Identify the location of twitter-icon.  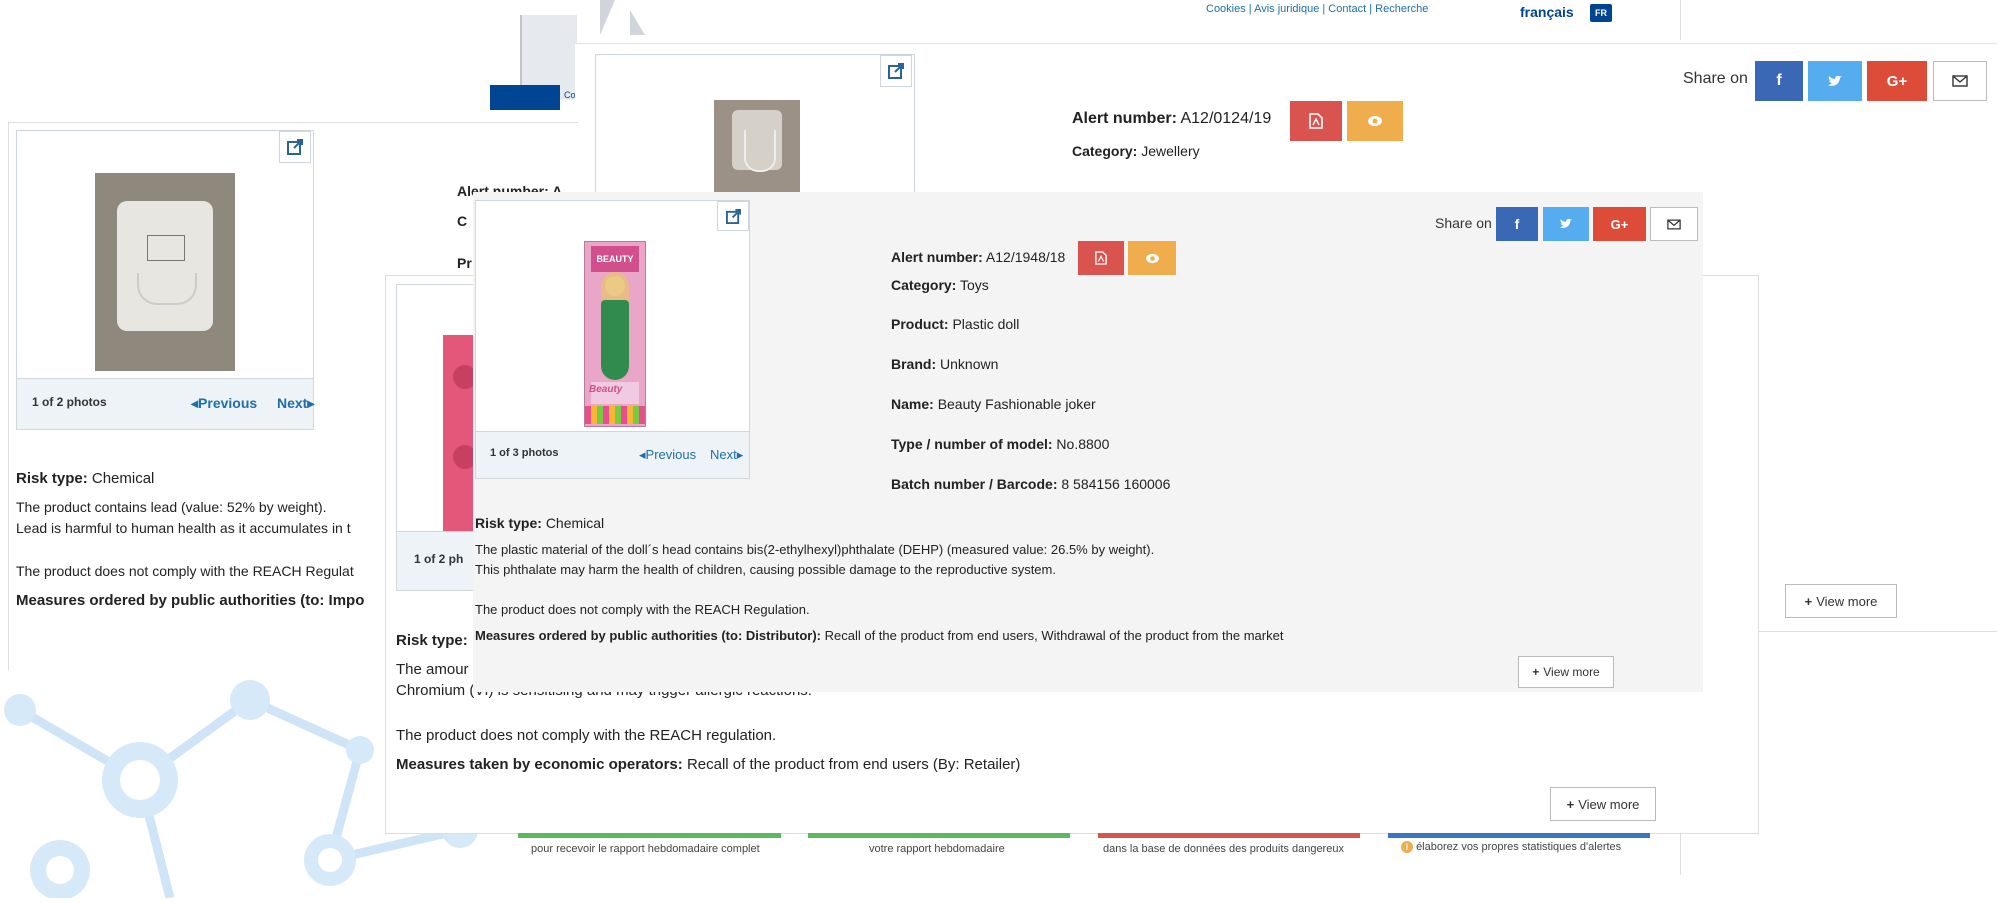
(1835, 80).